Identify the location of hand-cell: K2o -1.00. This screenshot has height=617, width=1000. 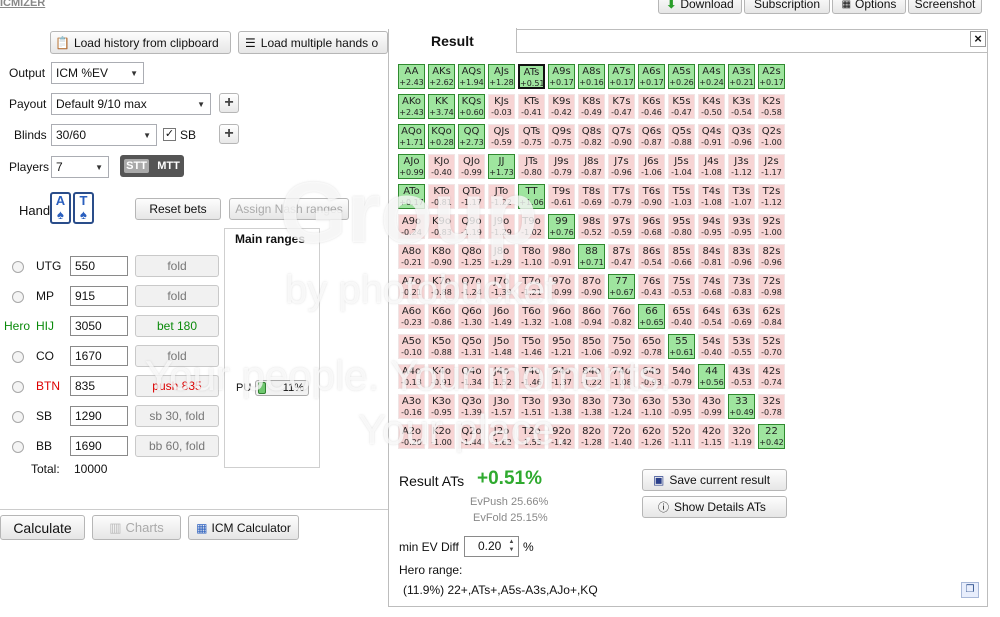
(441, 436).